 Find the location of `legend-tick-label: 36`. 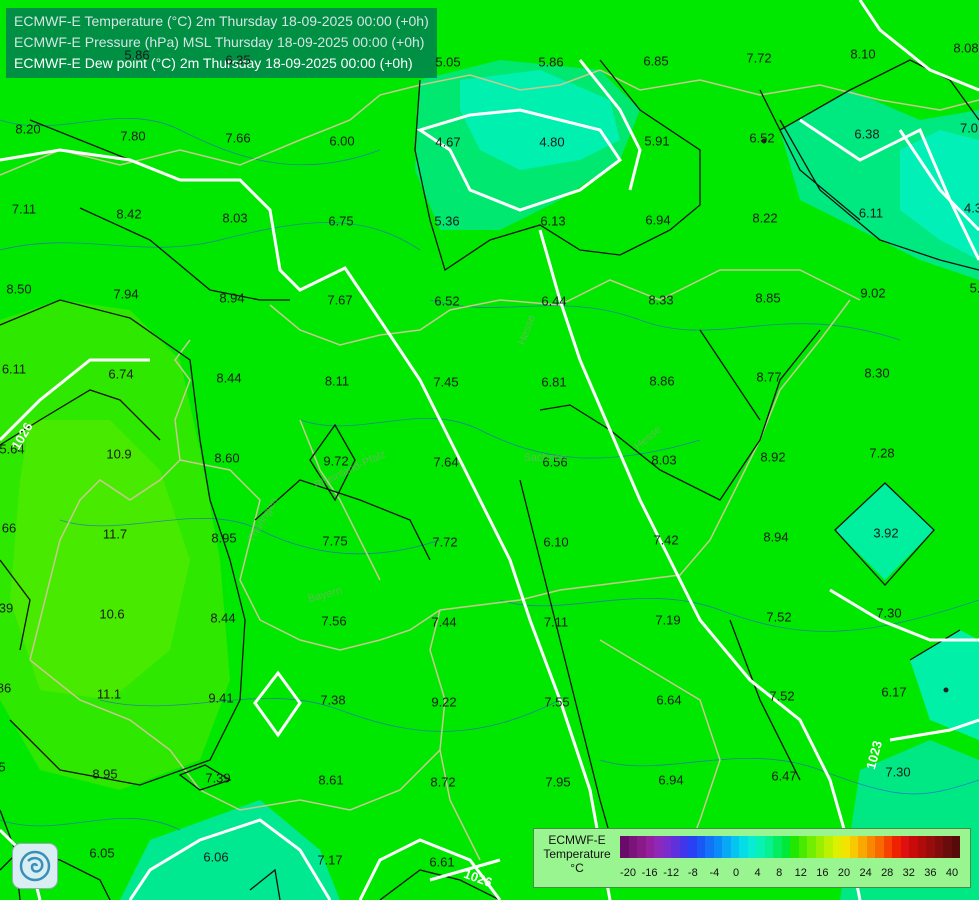

legend-tick-label: 36 is located at coordinates (930, 873).